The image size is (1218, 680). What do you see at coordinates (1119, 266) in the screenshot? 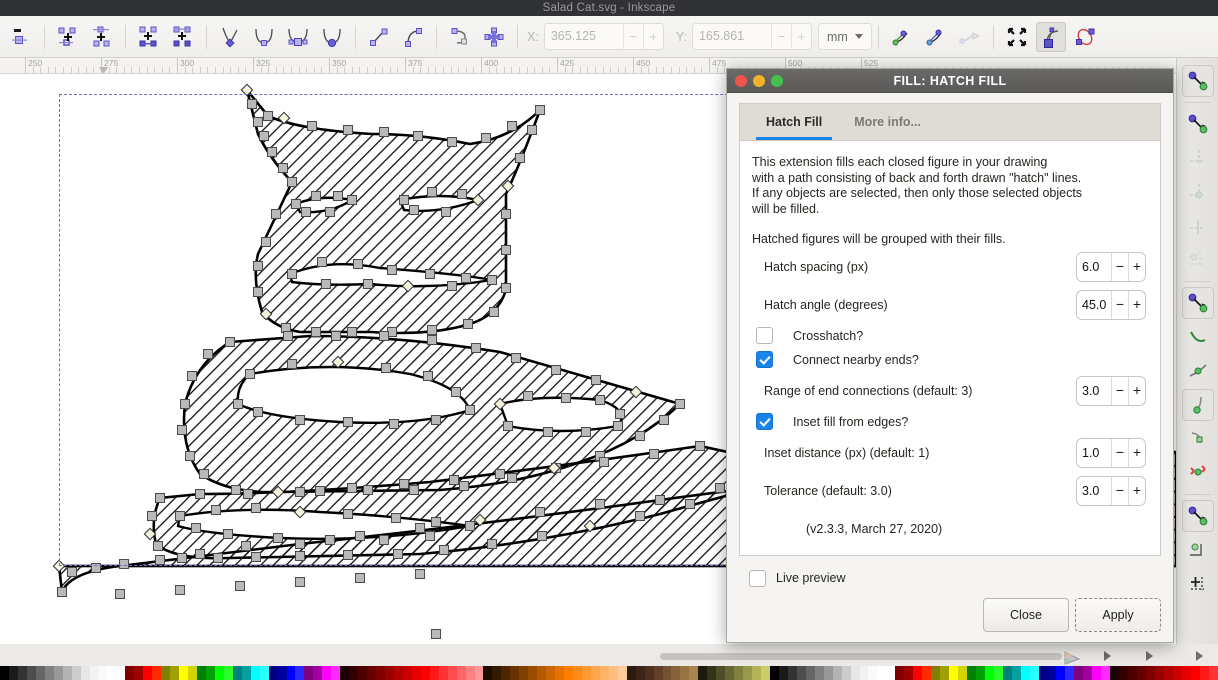
I see `hatch-spacing-decrement: −` at bounding box center [1119, 266].